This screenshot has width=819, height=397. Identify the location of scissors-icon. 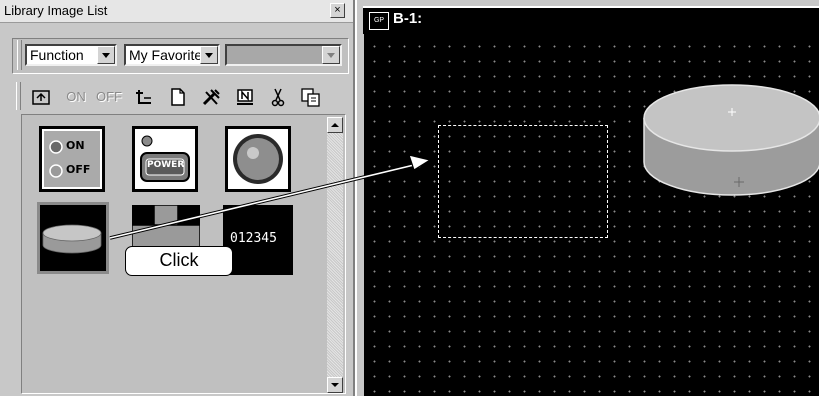
(278, 97).